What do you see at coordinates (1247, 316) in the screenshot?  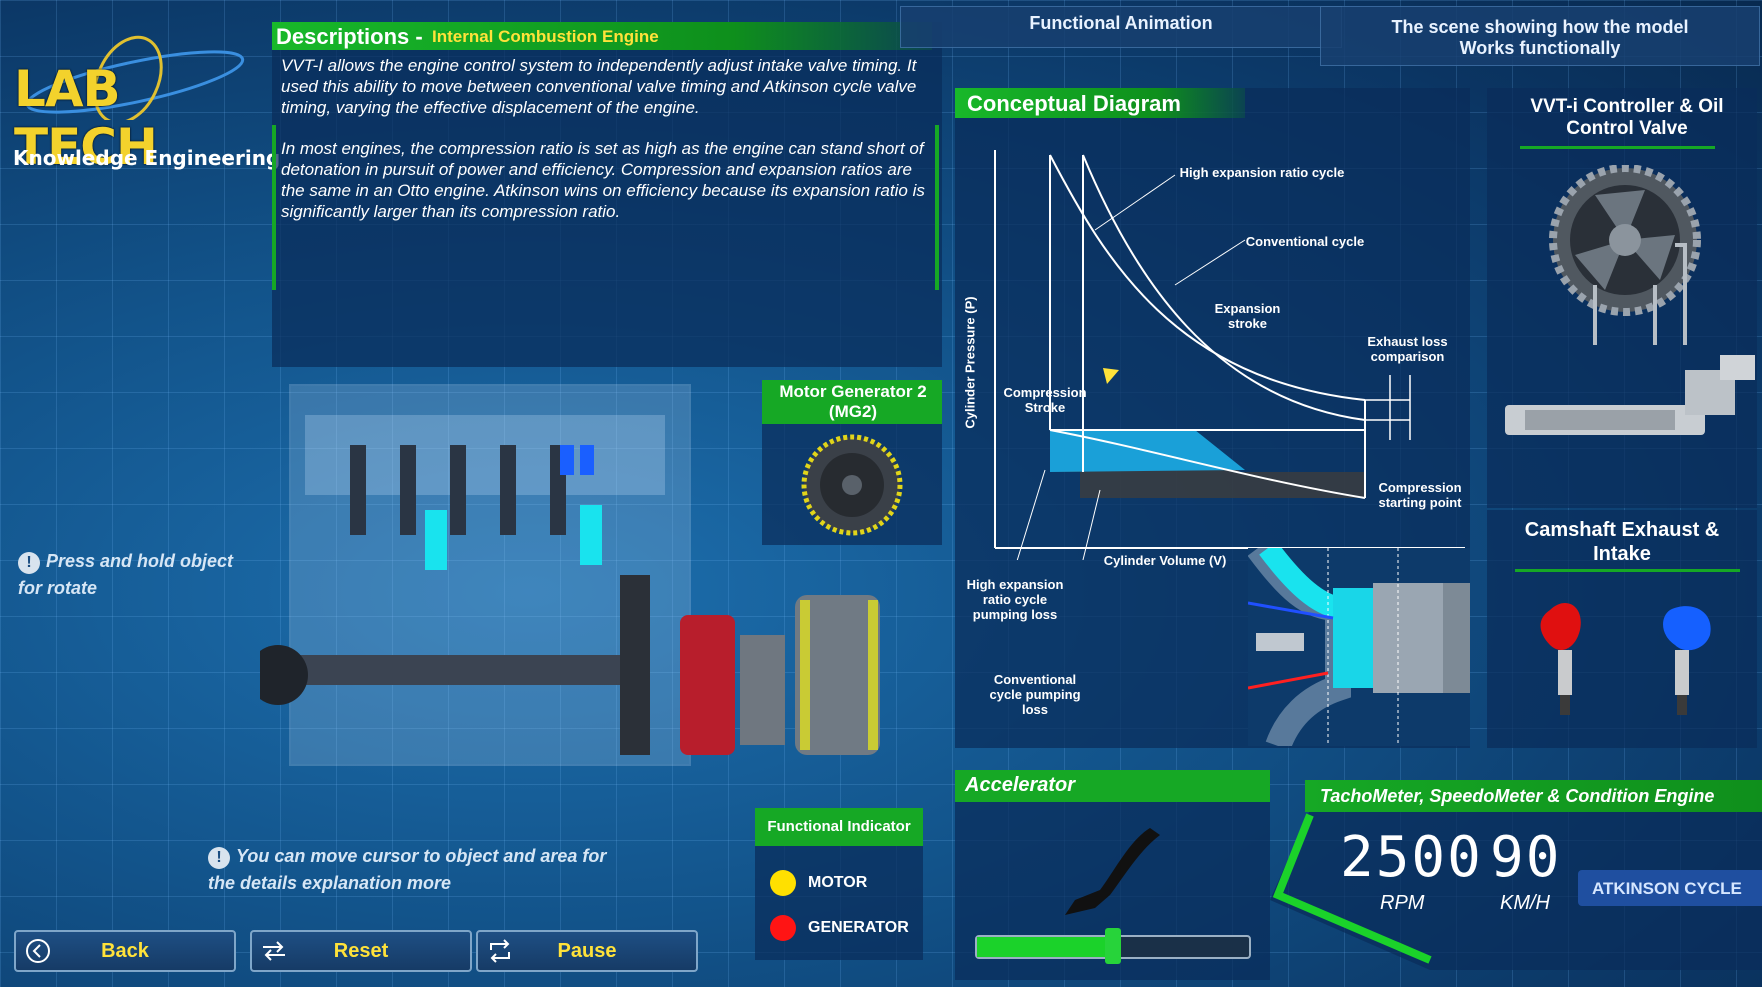 I see `label-expansion: Expansion stroke` at bounding box center [1247, 316].